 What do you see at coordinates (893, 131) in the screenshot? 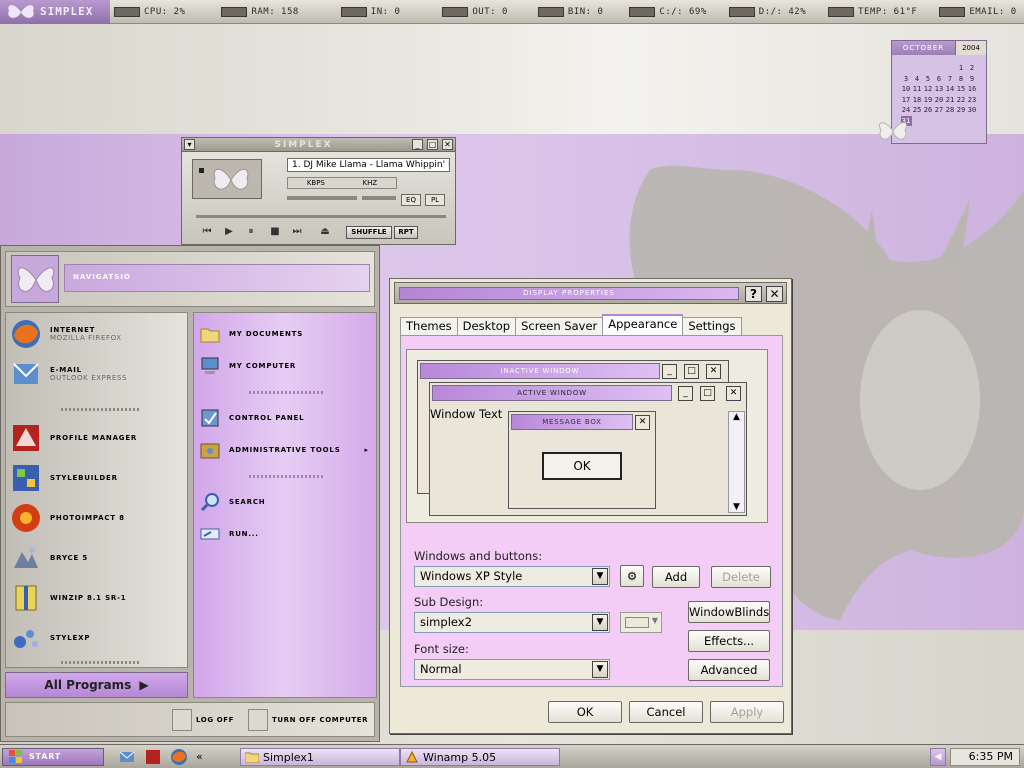
I see `butterfly-icon` at bounding box center [893, 131].